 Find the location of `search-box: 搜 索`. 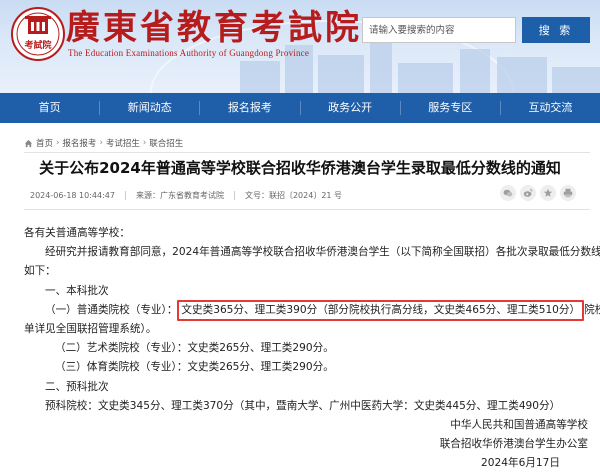

search-box: 搜 索 is located at coordinates (476, 30).